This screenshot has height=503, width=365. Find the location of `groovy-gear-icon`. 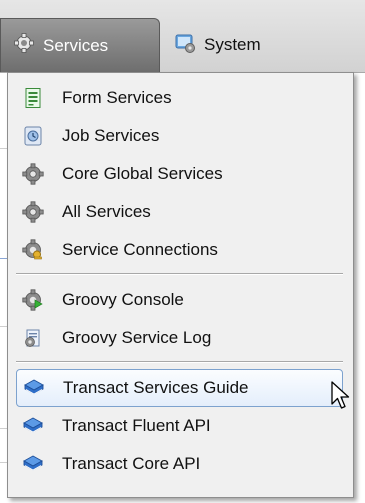

groovy-gear-icon is located at coordinates (33, 300).